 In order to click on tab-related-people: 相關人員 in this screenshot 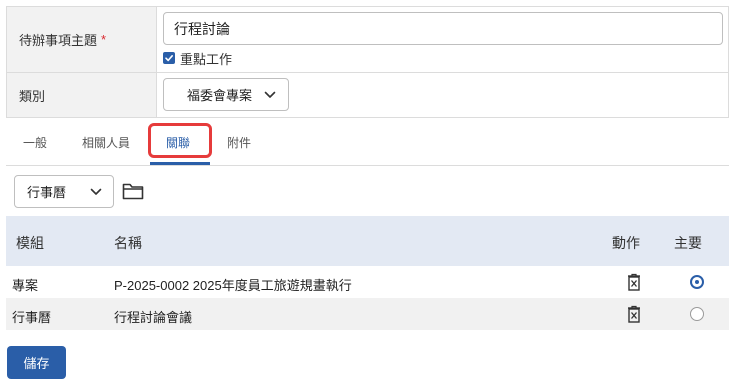, I will do `click(106, 142)`.